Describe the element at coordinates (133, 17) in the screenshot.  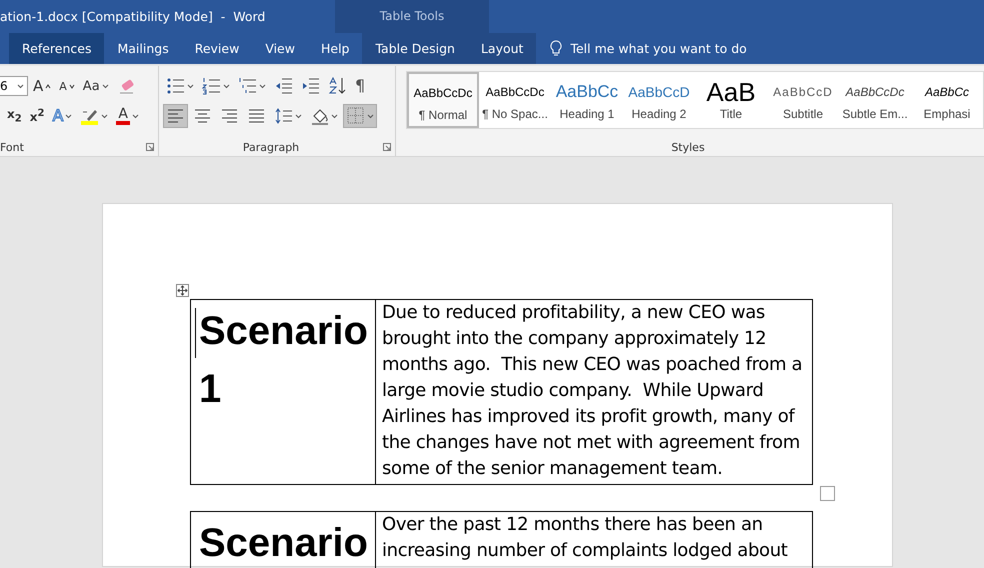
I see `window-title: ation-1.docx [Compatibility Mode] - Word` at that location.